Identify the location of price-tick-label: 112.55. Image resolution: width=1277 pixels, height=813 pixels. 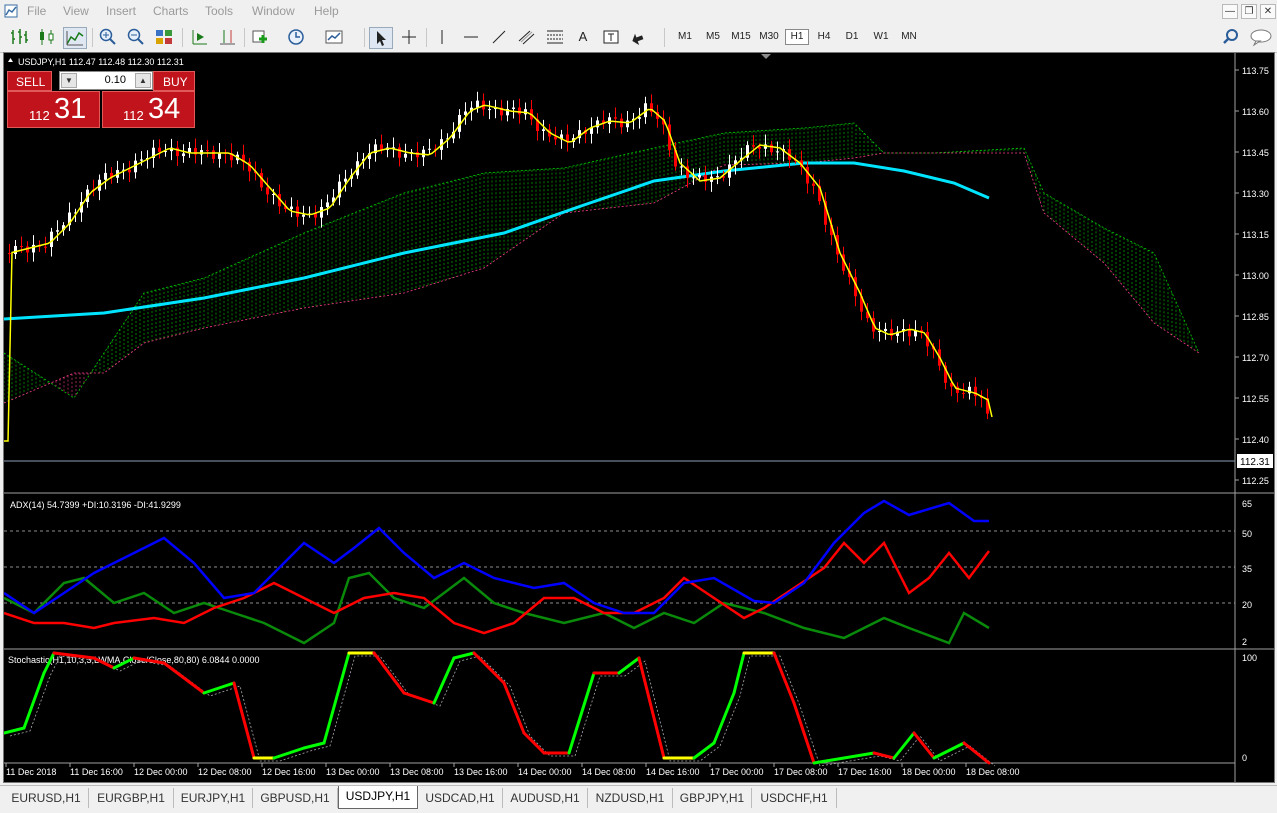
(1255, 399).